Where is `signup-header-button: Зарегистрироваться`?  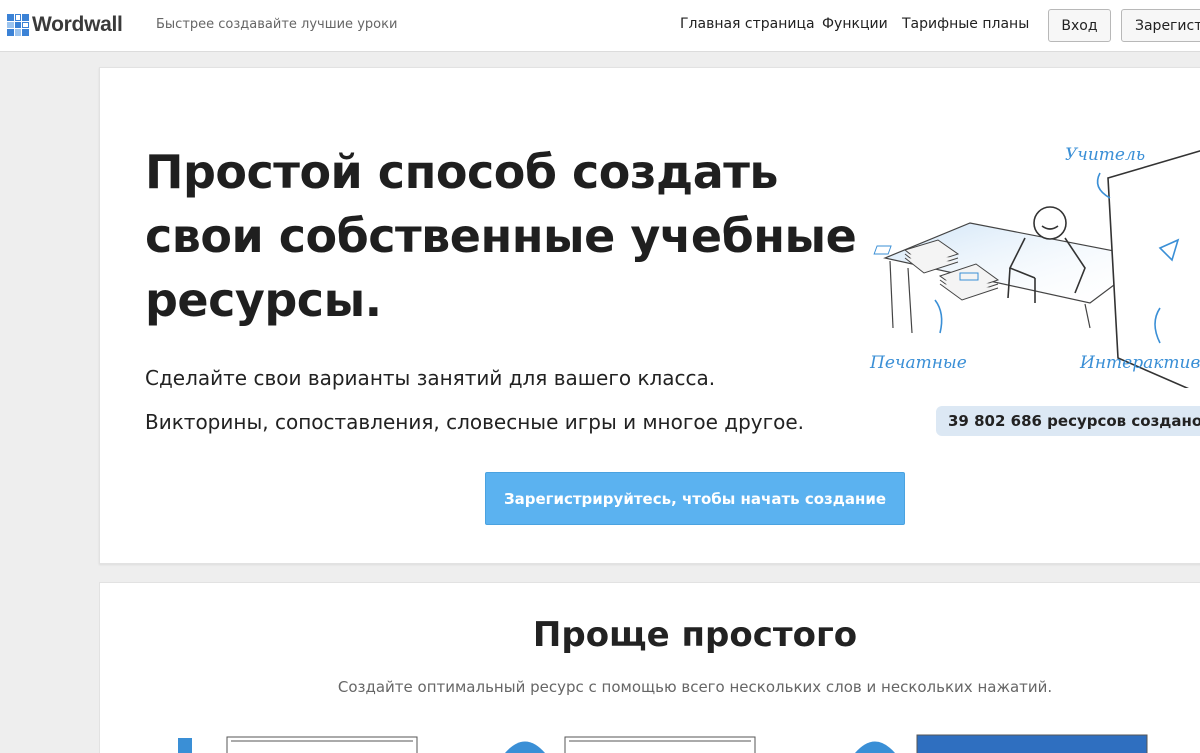
signup-header-button: Зарегистрироваться is located at coordinates (1160, 25).